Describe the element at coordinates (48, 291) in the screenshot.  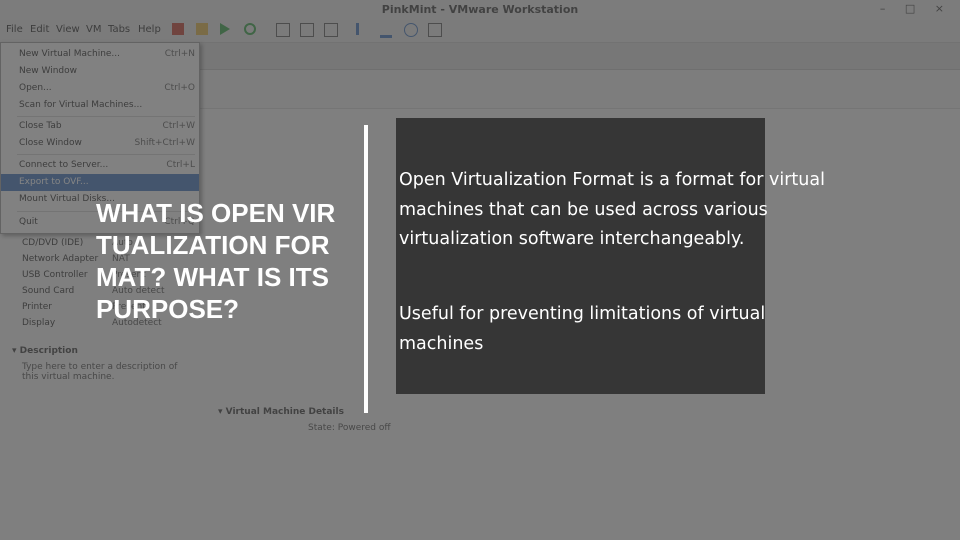
I see `device-sound: Sound Card` at that location.